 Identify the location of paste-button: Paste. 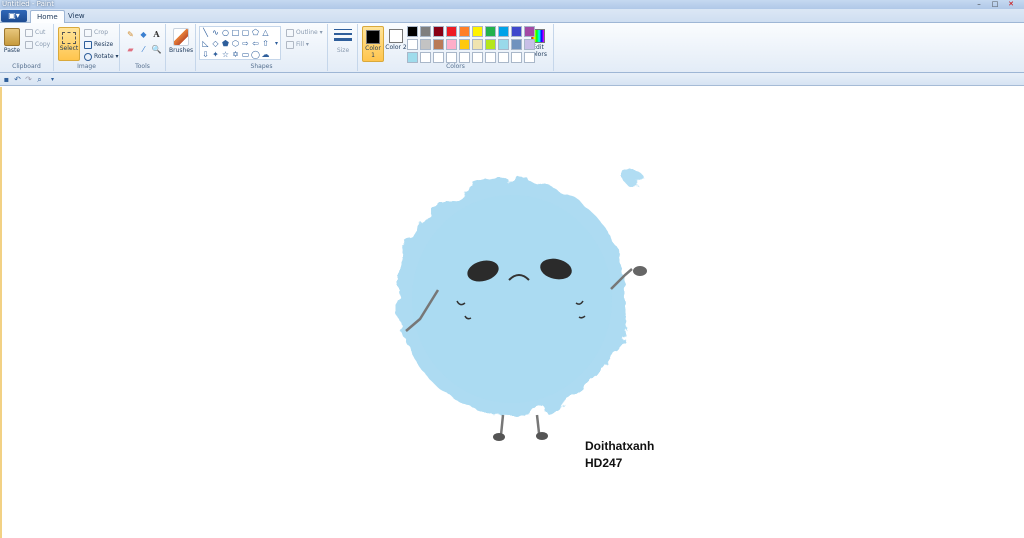
(12, 44).